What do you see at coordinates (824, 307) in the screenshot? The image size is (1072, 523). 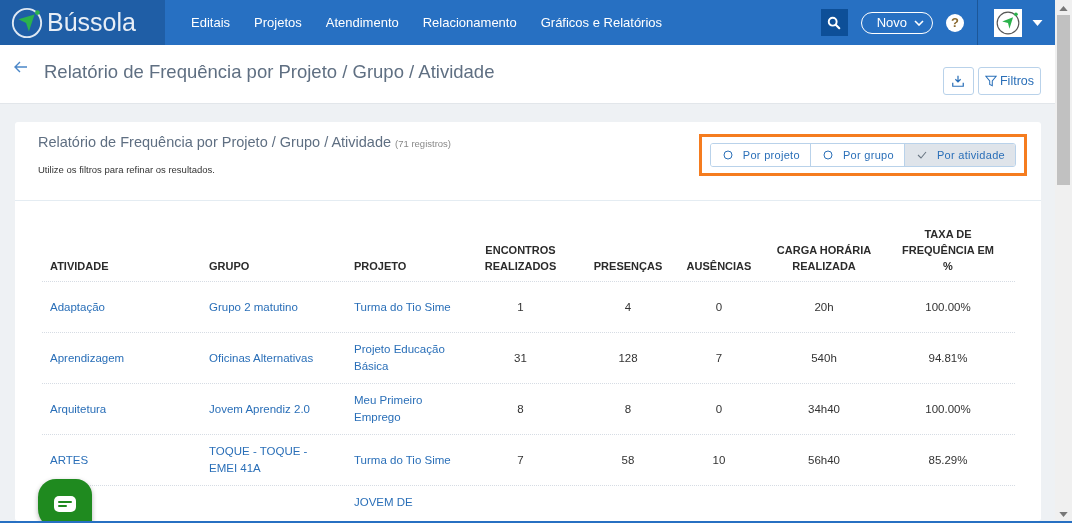 I see `table-cell-text: 20h` at bounding box center [824, 307].